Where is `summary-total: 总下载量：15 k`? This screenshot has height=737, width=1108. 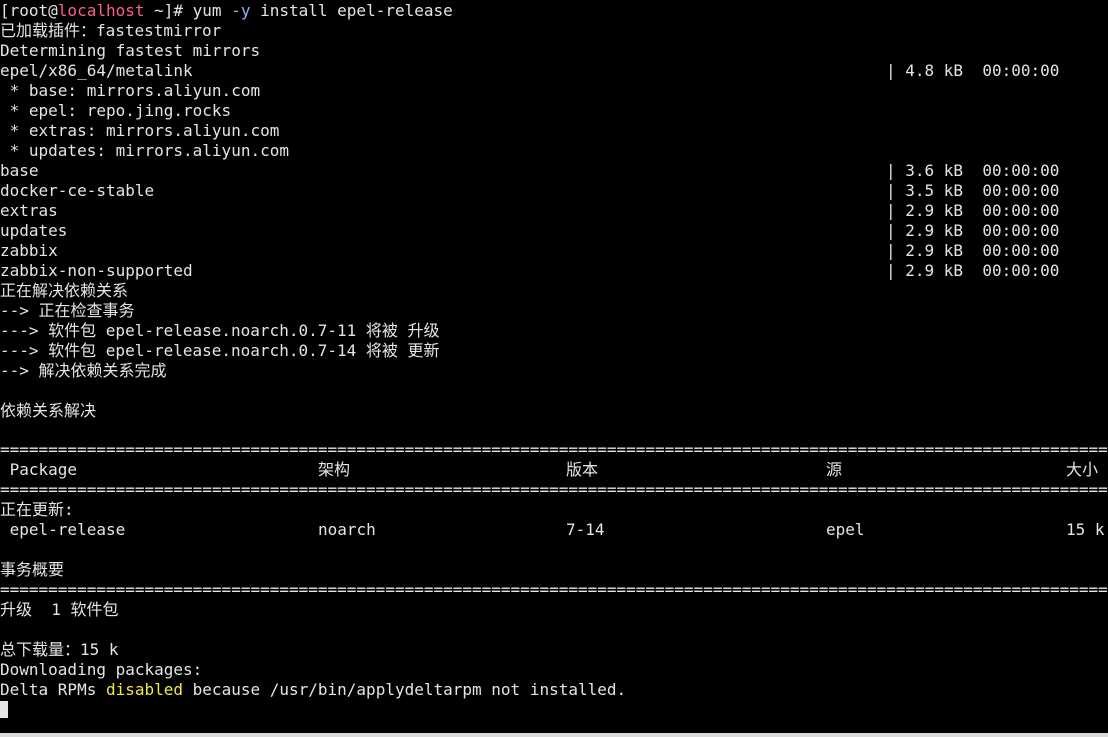
summary-total: 总下载量：15 k is located at coordinates (59, 649).